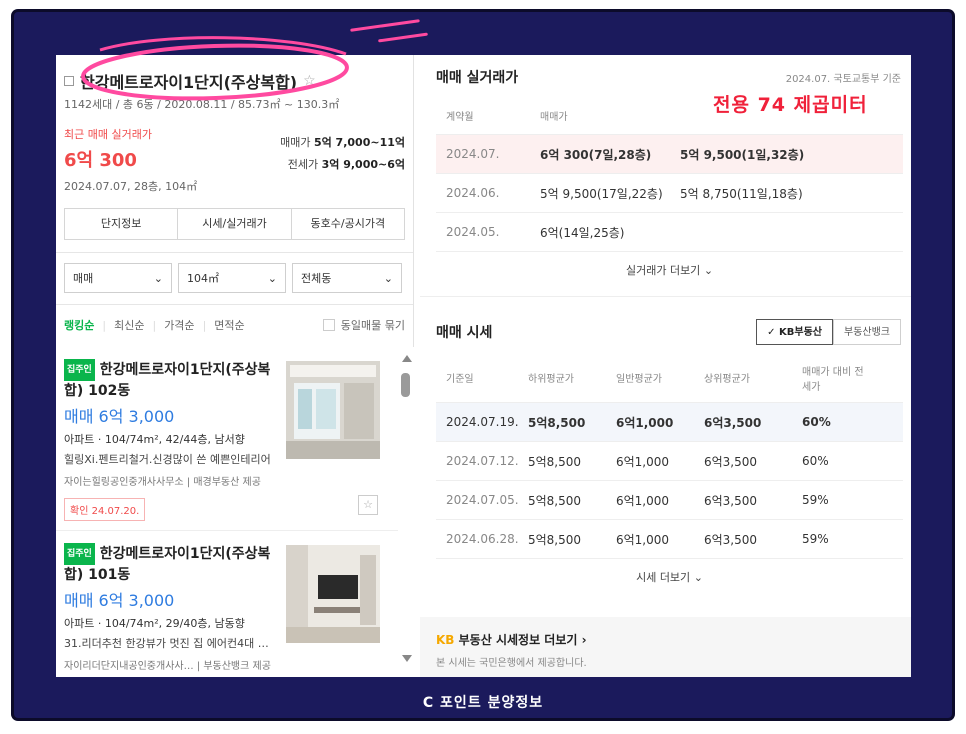 The image size is (966, 734). Describe the element at coordinates (407, 358) in the screenshot. I see `scroll-up-icon` at that location.